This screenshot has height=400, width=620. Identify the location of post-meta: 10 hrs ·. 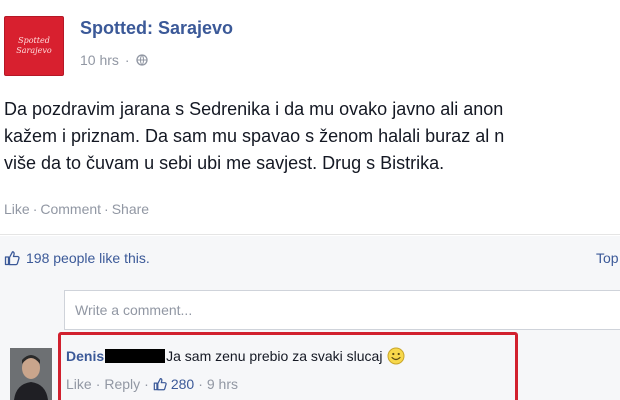
(114, 60).